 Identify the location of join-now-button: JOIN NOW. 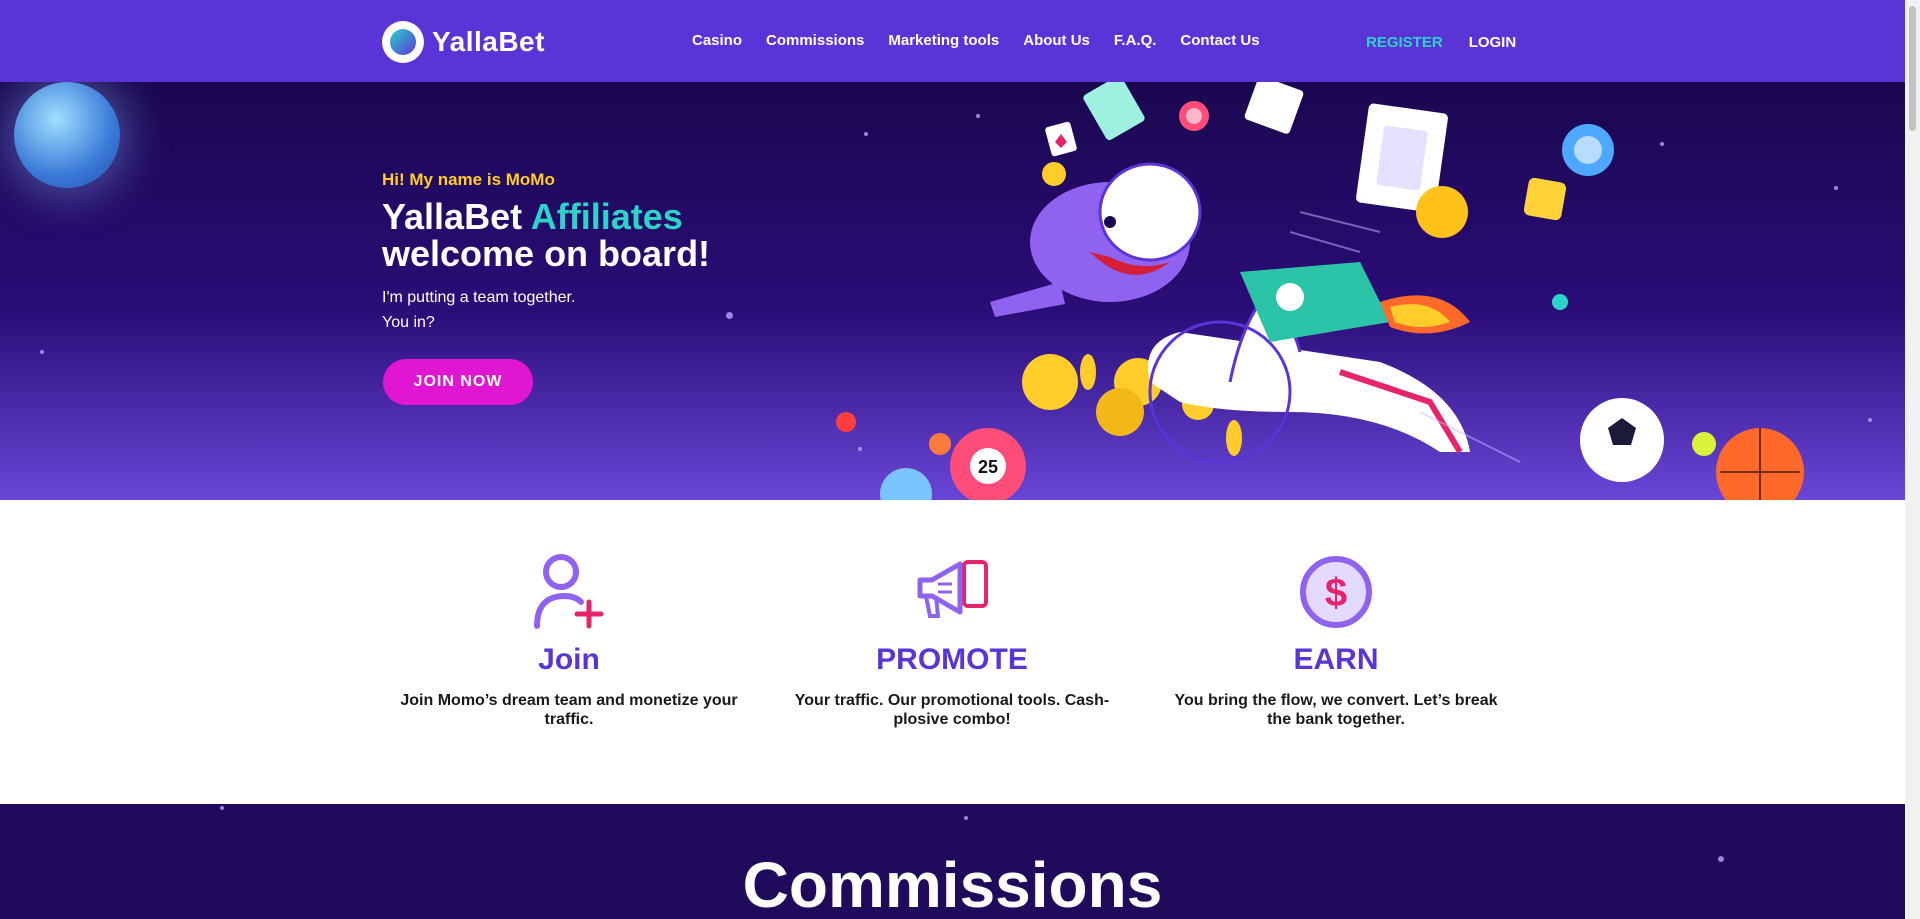
(458, 382).